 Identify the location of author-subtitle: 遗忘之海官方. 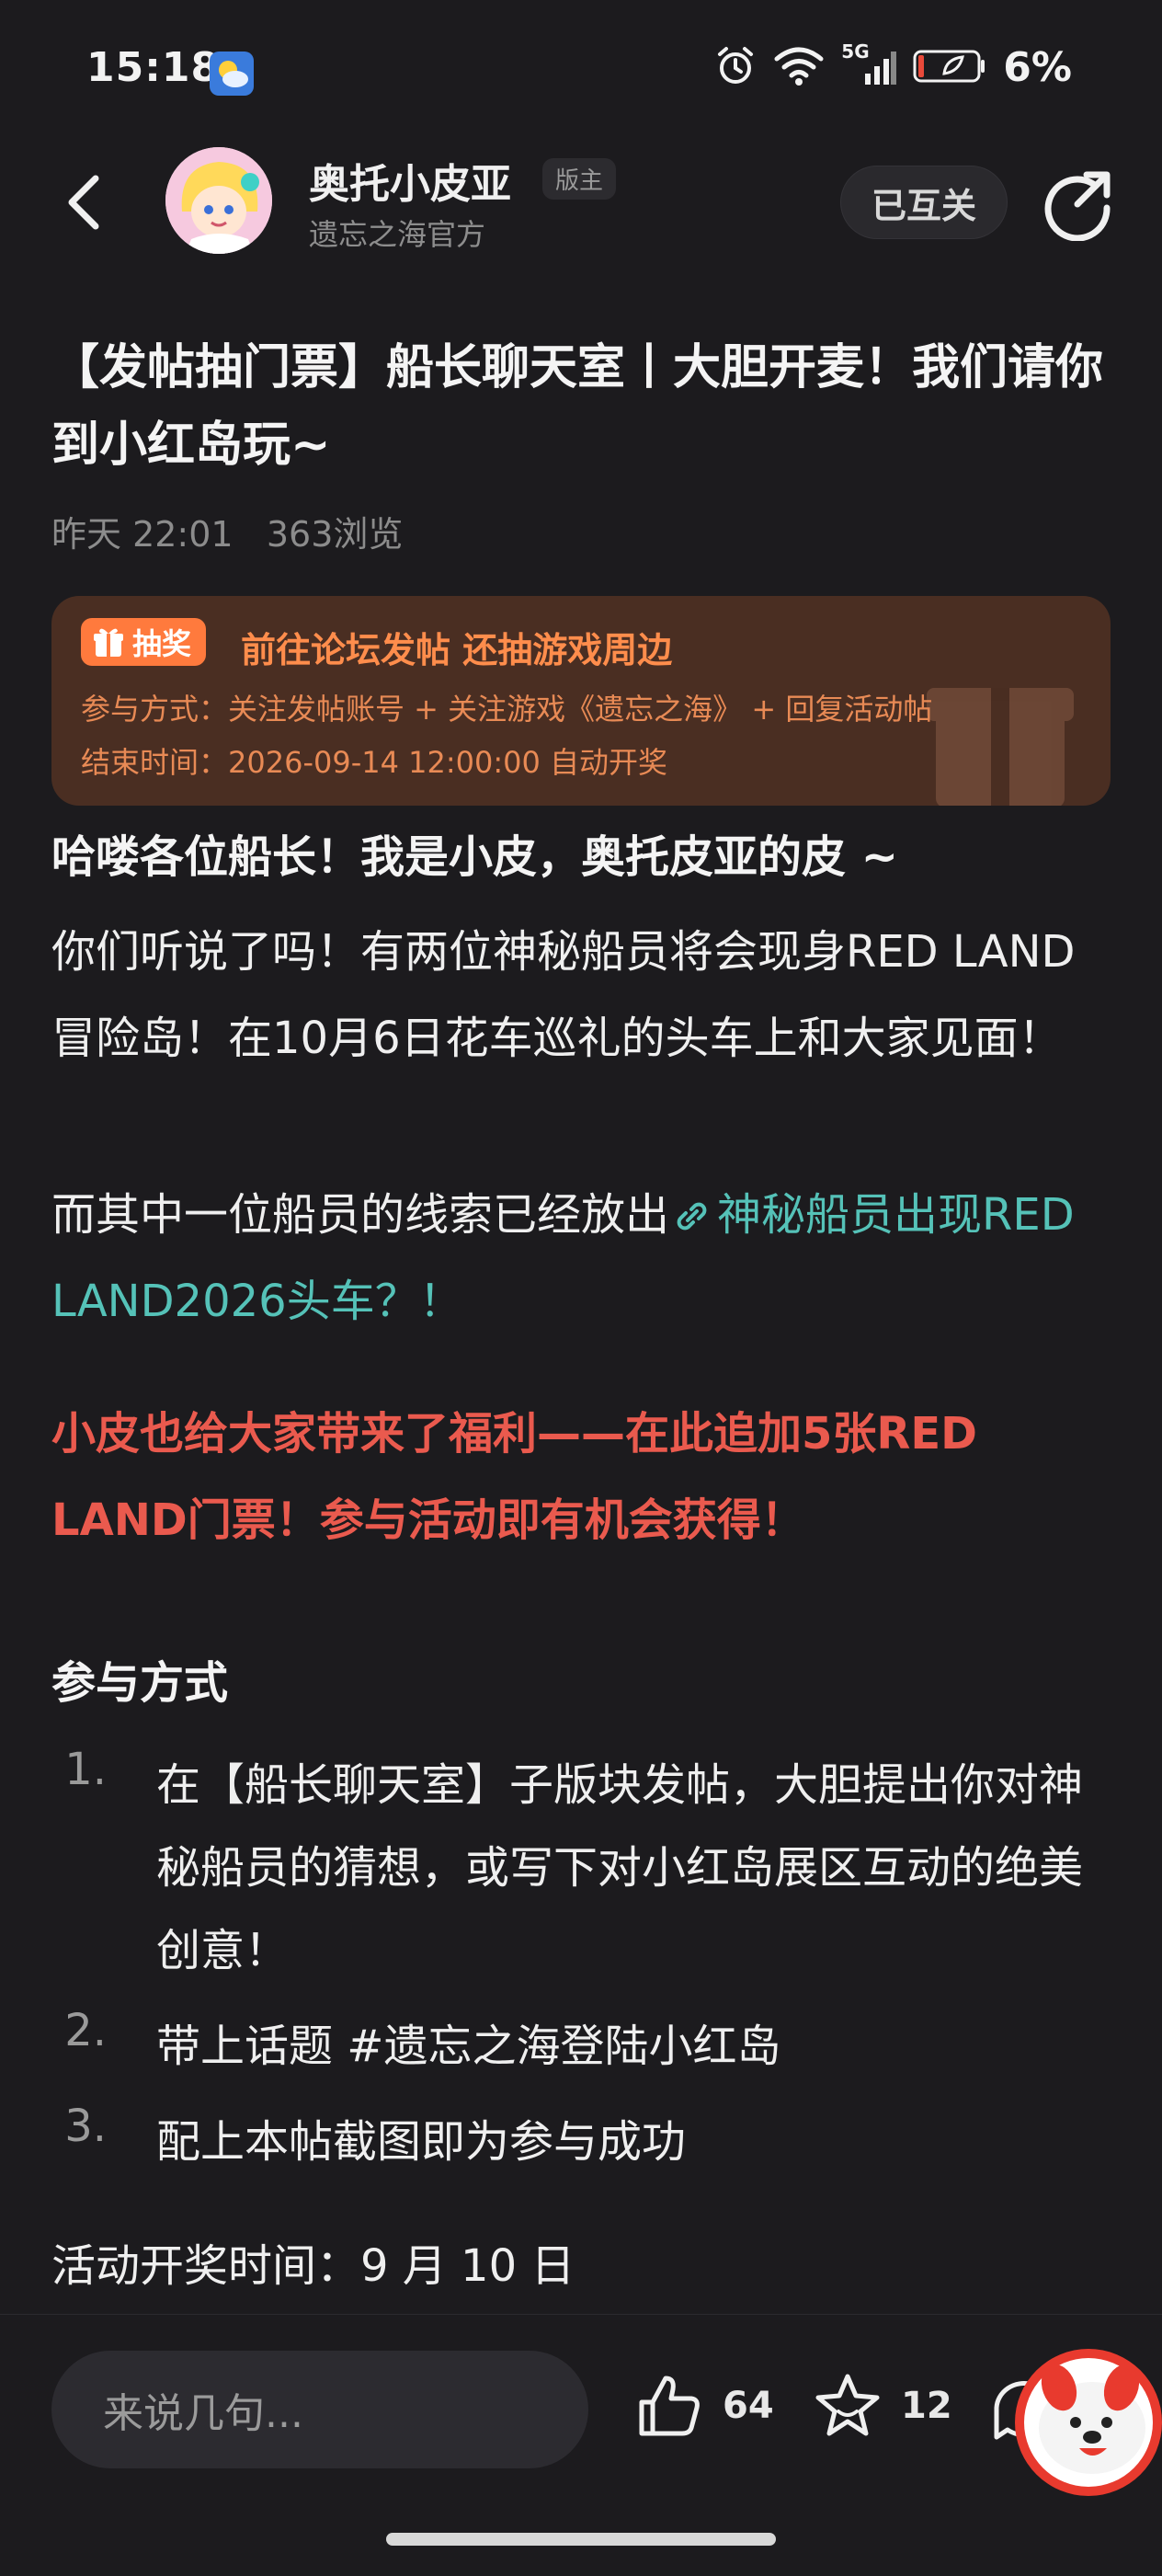
(398, 234).